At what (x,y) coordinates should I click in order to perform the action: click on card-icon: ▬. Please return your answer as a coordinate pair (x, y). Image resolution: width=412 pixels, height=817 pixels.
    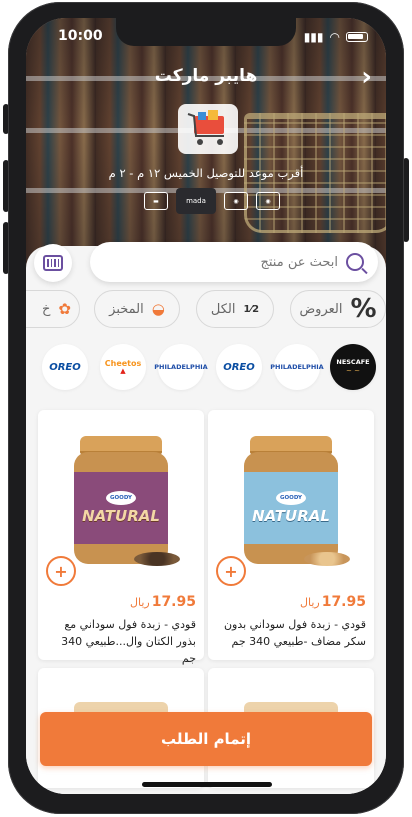
    Looking at the image, I should click on (156, 201).